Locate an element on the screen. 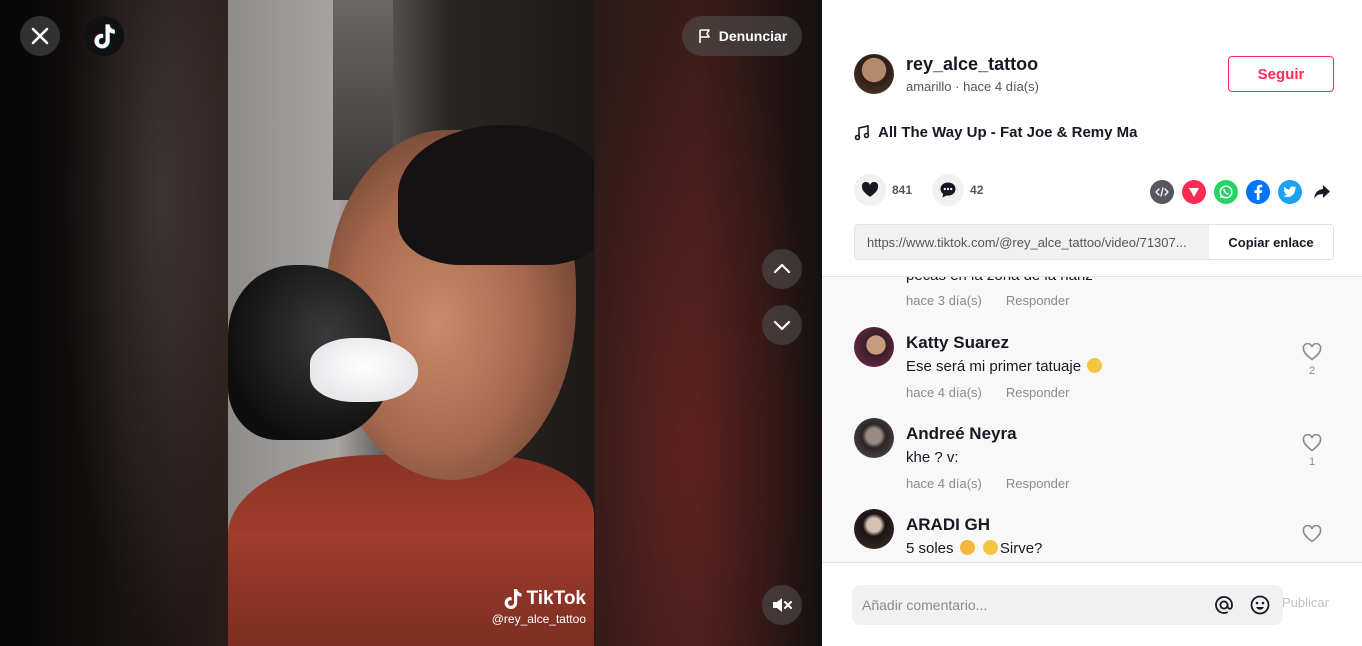 The image size is (1362, 646). commenter-name: Andreé Neyra is located at coordinates (961, 434).